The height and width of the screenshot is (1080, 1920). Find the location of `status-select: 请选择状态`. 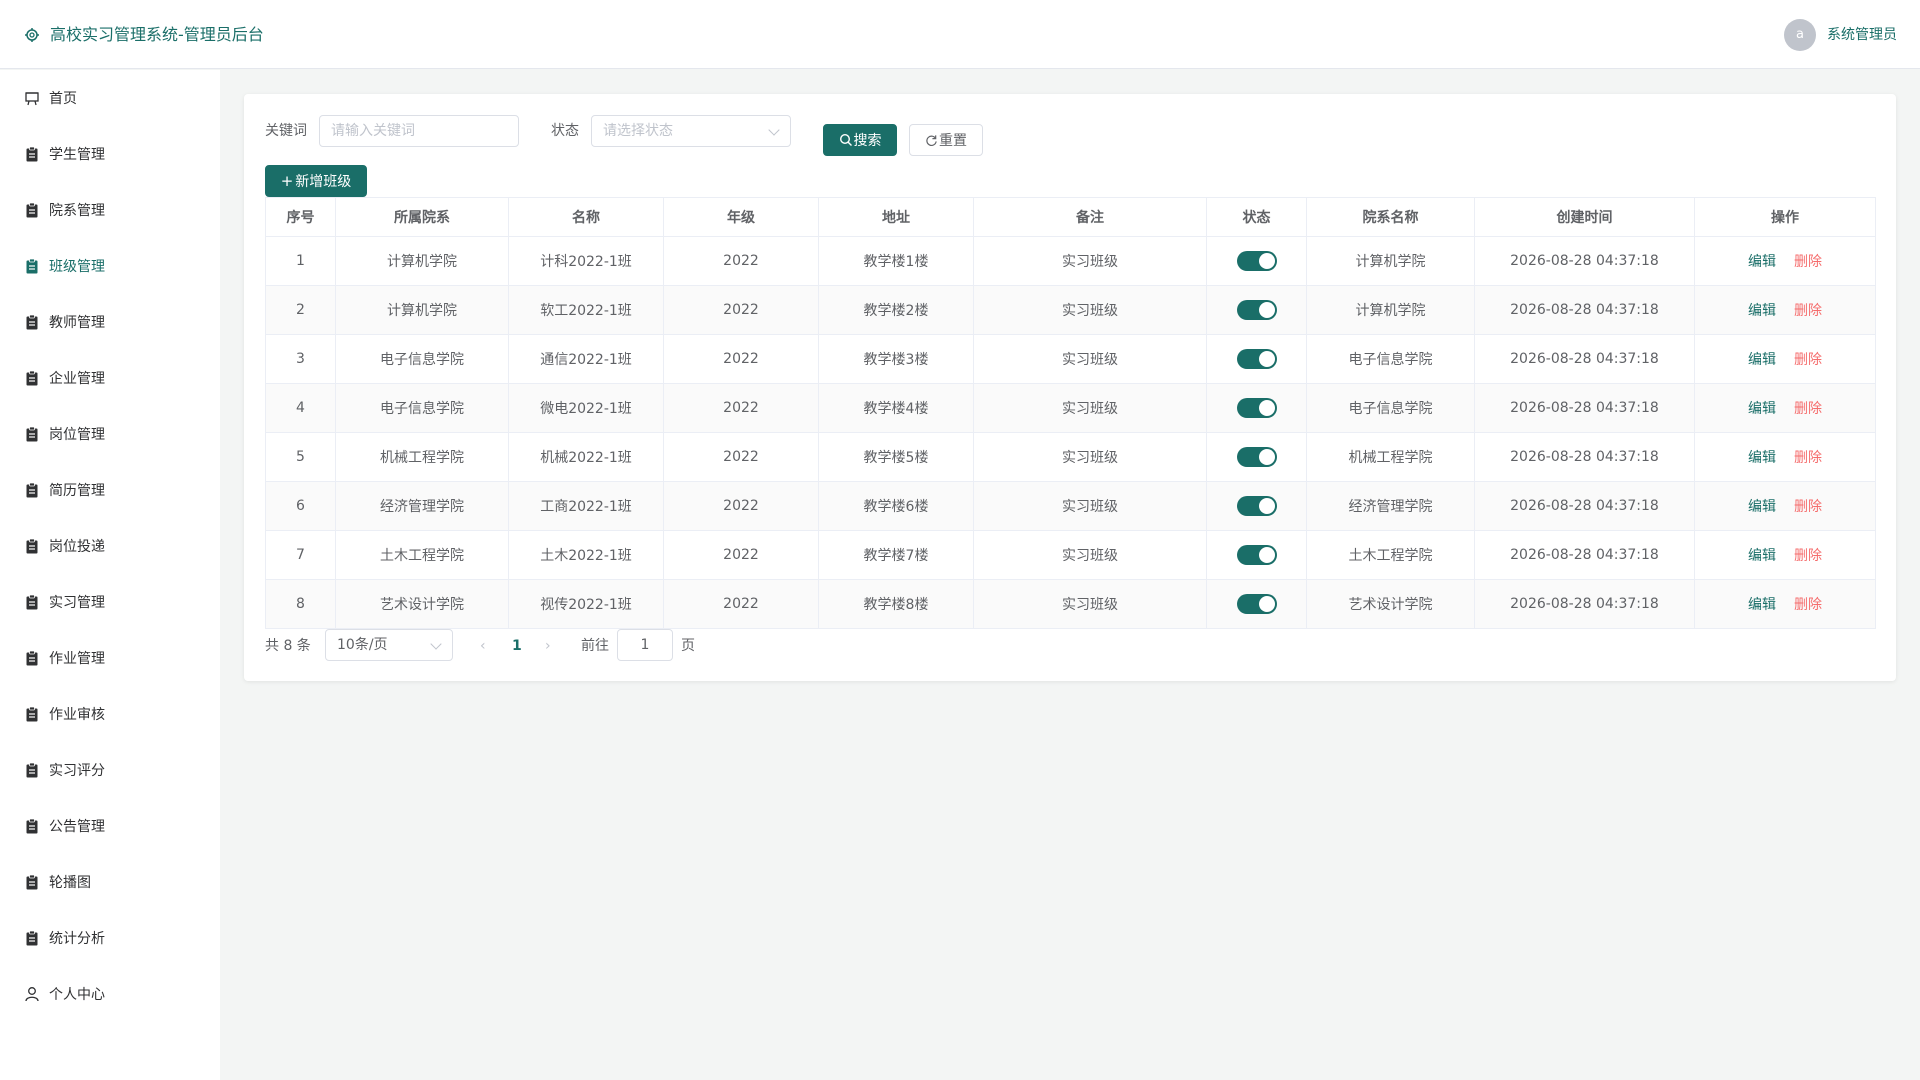

status-select: 请选择状态 is located at coordinates (691, 131).